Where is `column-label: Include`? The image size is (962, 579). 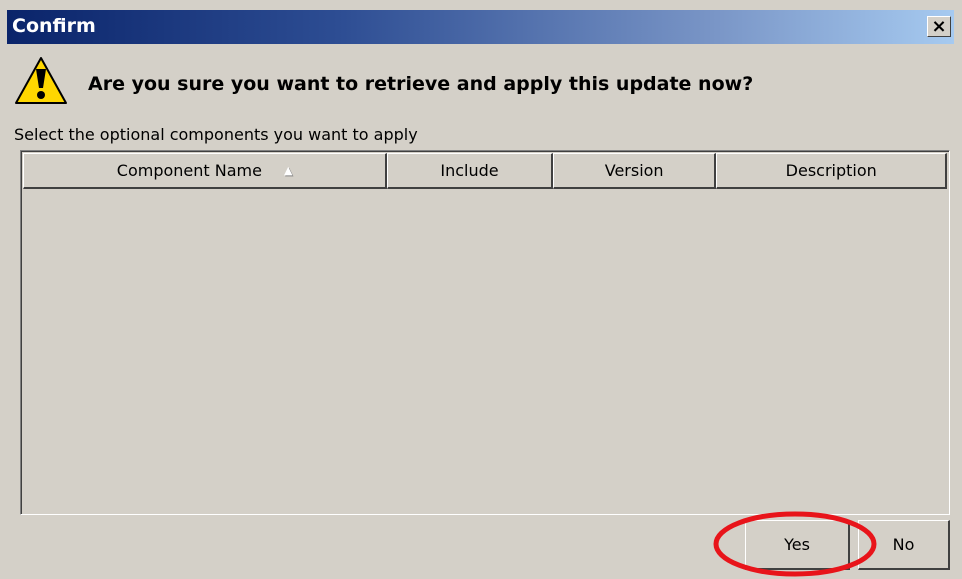 column-label: Include is located at coordinates (469, 170).